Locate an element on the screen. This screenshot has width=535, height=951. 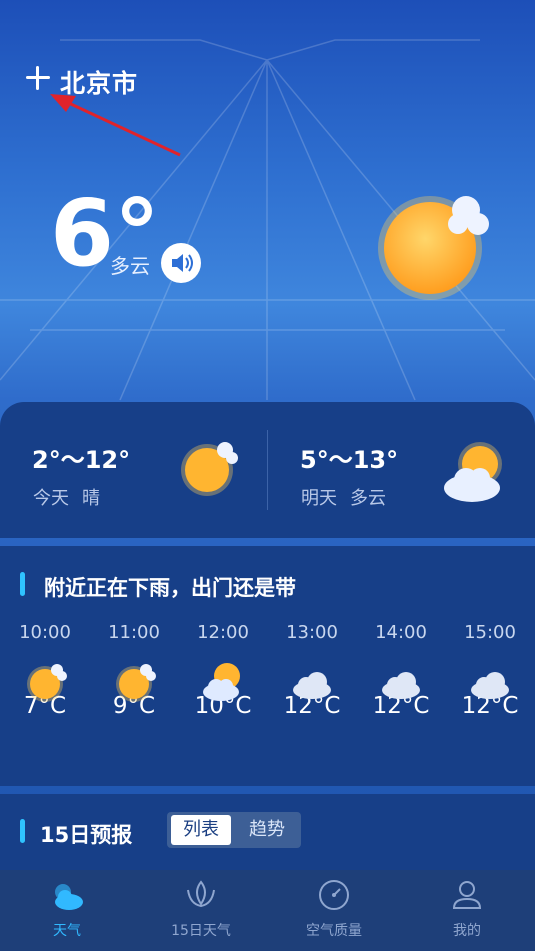
speaker-icon is located at coordinates (182, 263).